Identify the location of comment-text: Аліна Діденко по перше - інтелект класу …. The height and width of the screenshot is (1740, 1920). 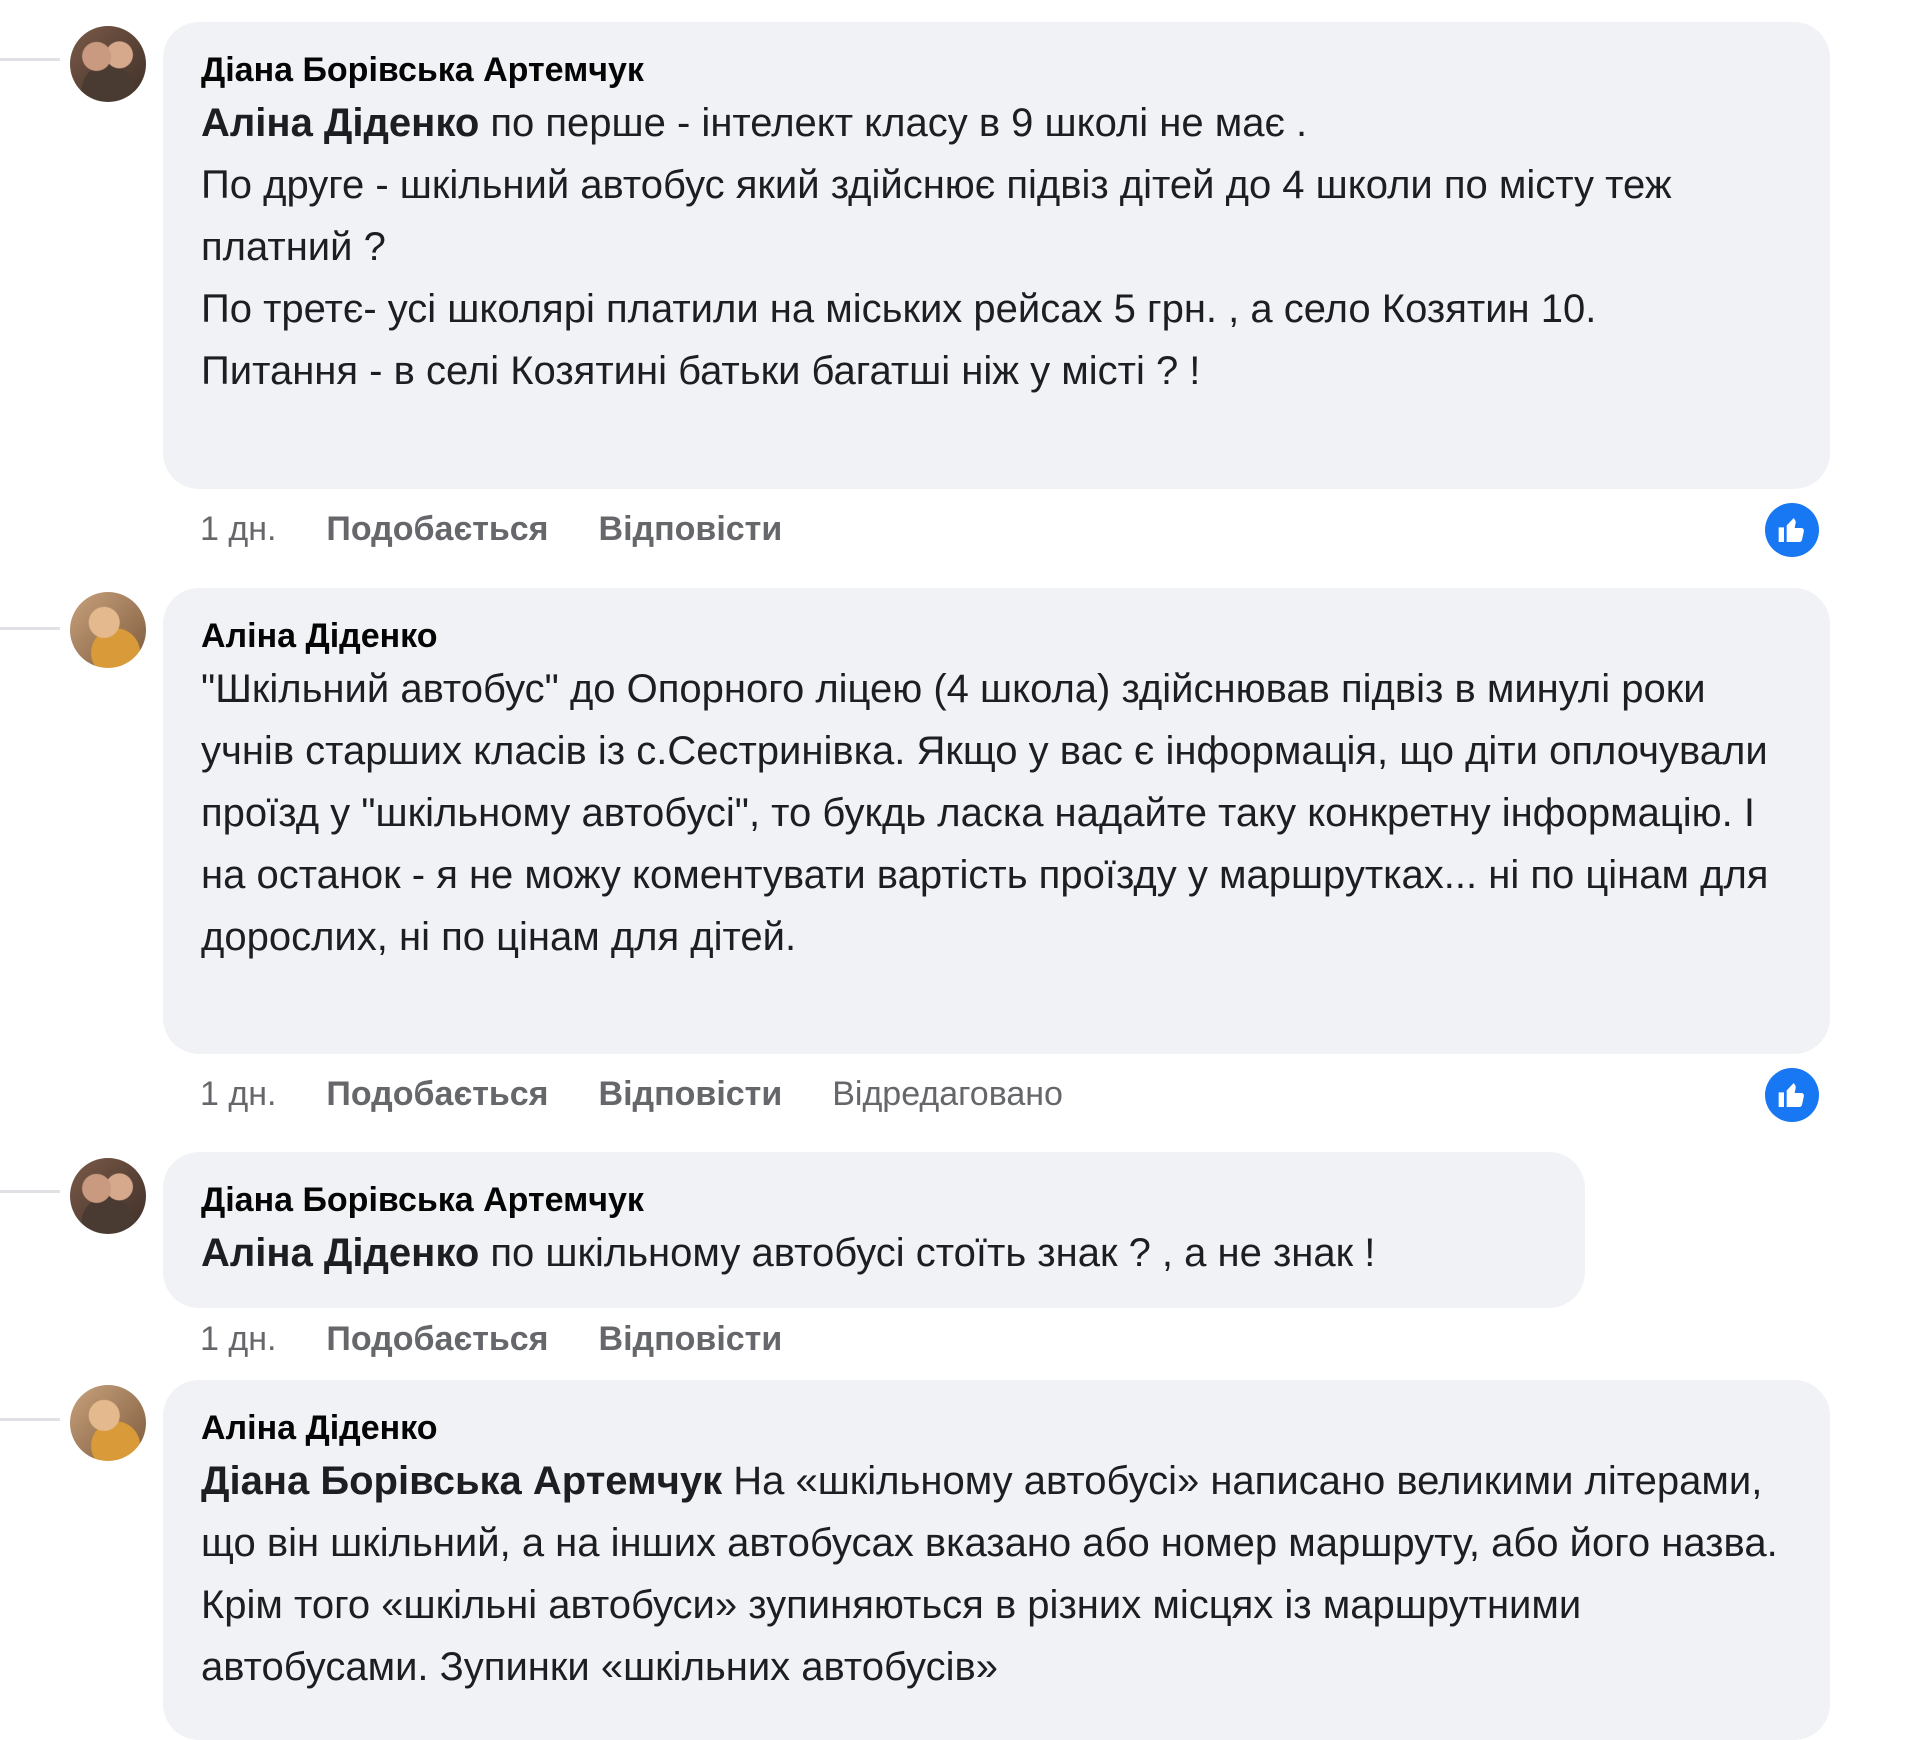
(996, 247).